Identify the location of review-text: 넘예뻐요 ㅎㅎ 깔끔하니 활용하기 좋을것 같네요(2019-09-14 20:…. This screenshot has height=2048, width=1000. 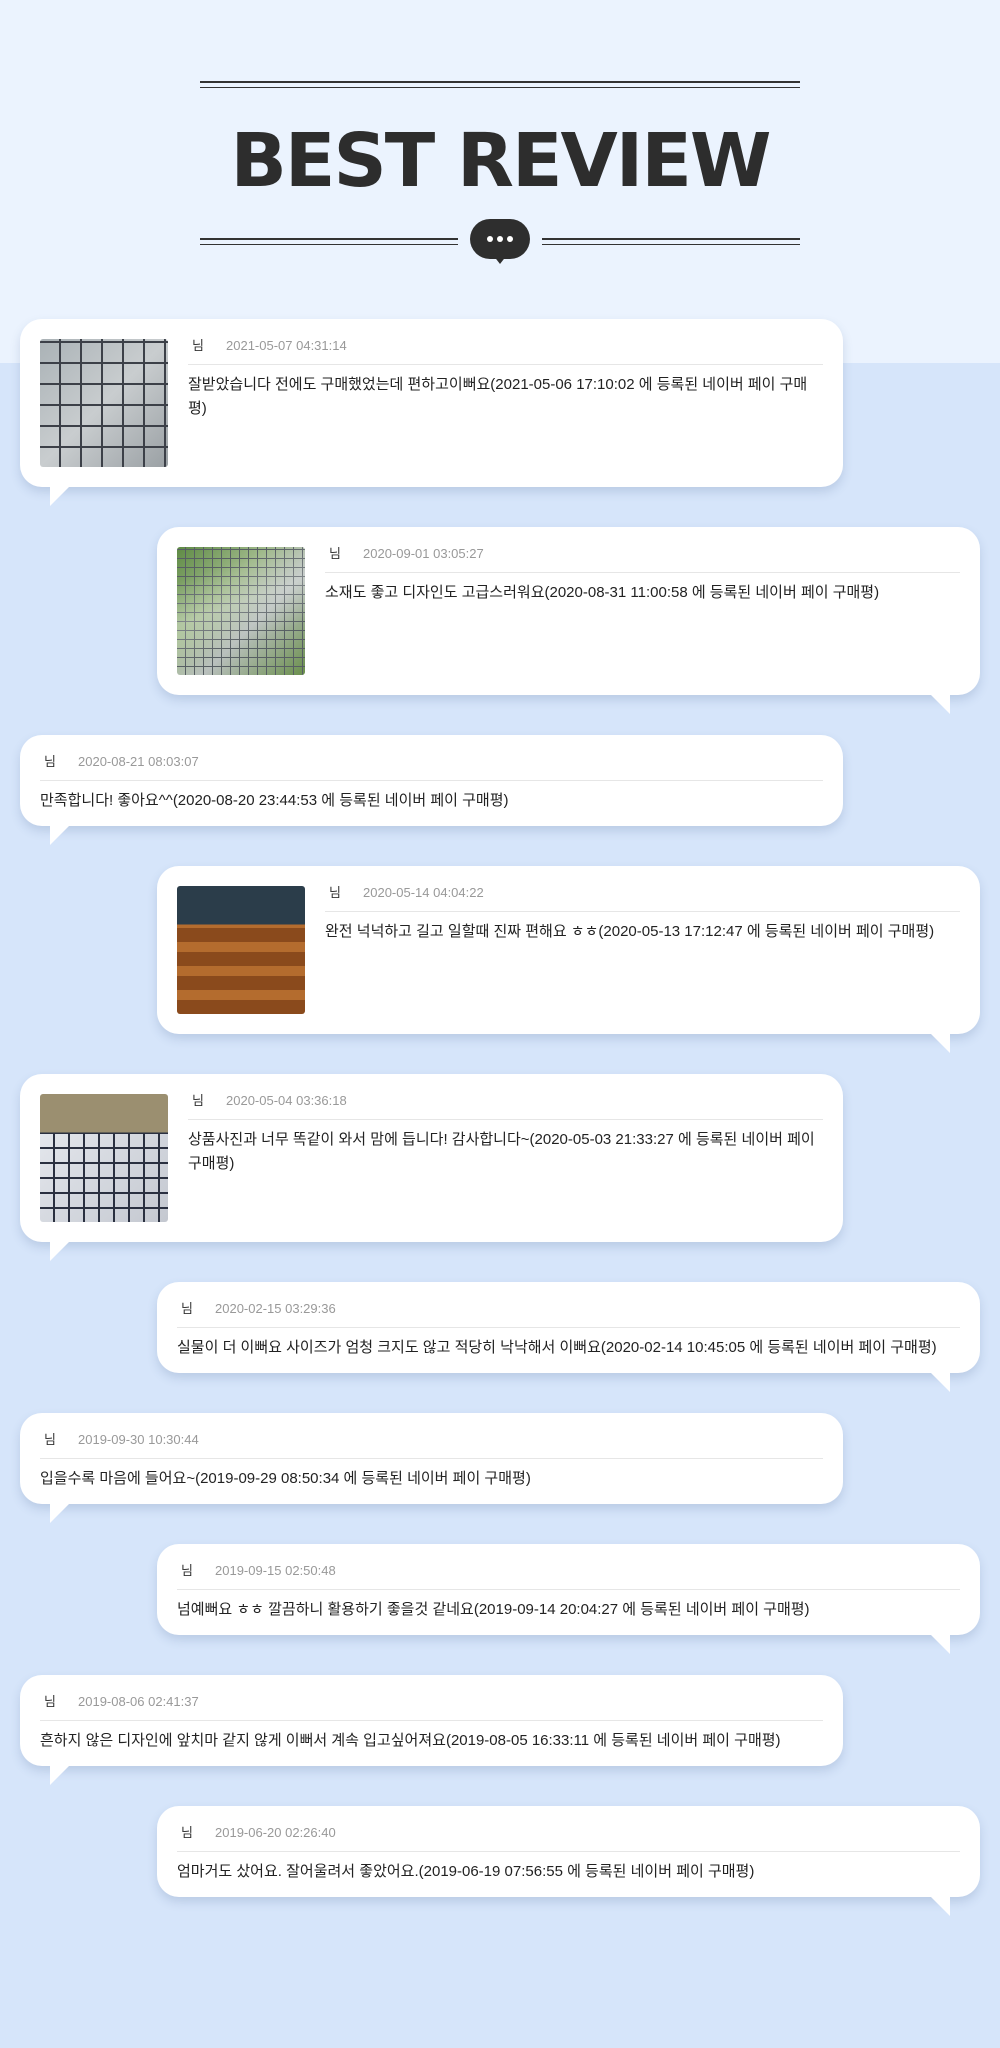
(493, 1609).